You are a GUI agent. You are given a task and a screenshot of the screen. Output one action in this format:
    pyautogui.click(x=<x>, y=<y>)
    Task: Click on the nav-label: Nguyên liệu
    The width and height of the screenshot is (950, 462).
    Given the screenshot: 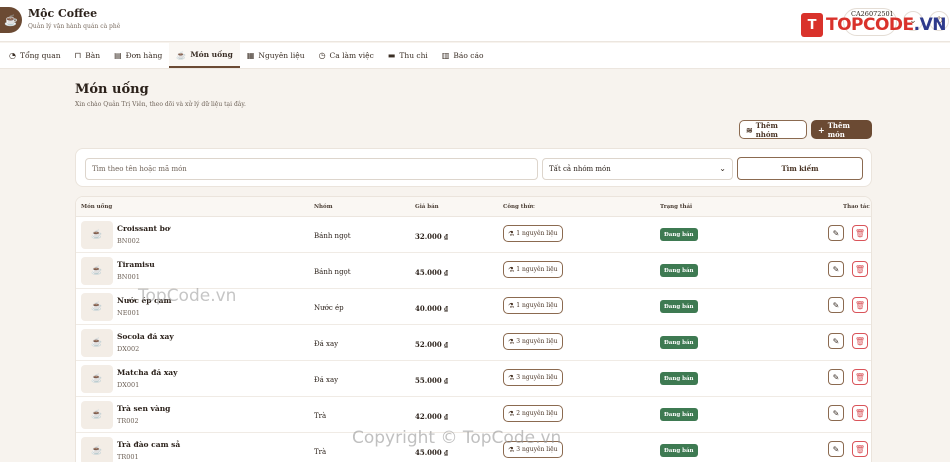 What is the action you would take?
    pyautogui.click(x=281, y=55)
    